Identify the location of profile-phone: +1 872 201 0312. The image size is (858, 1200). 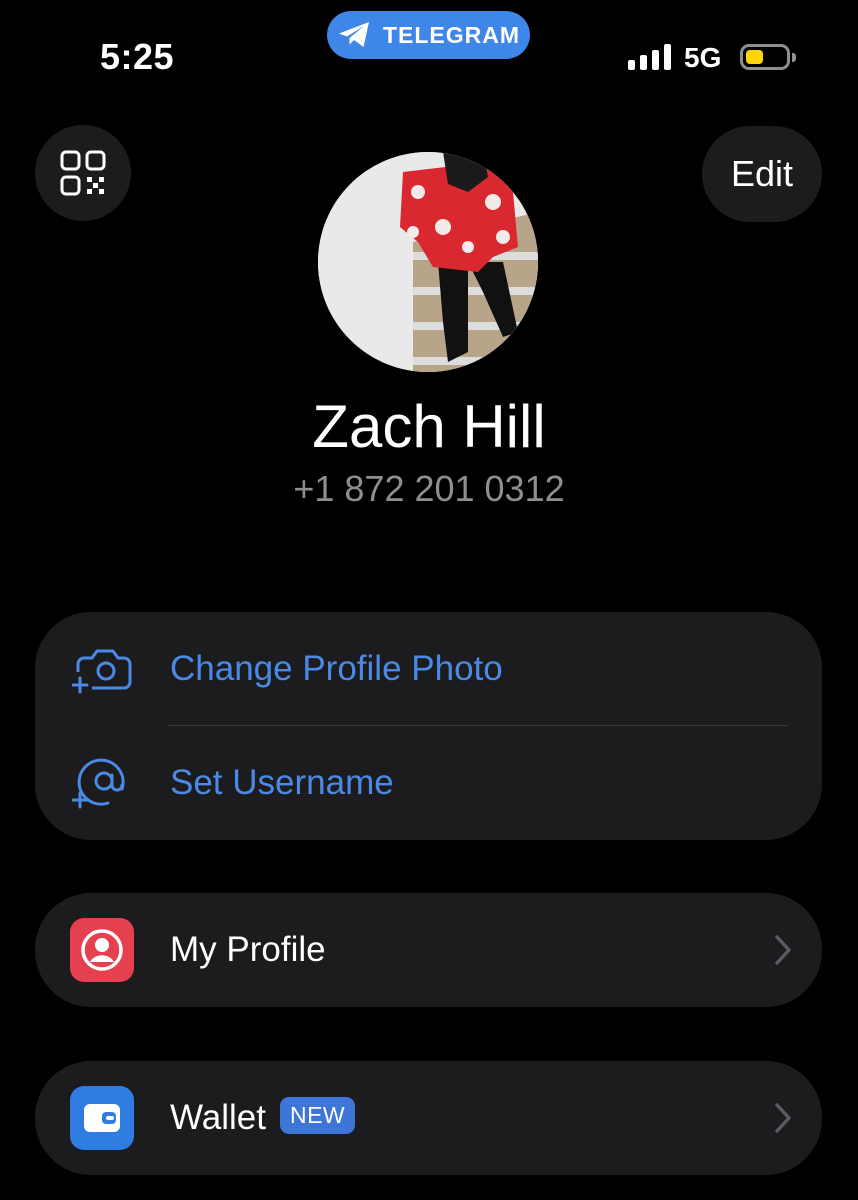
(429, 488).